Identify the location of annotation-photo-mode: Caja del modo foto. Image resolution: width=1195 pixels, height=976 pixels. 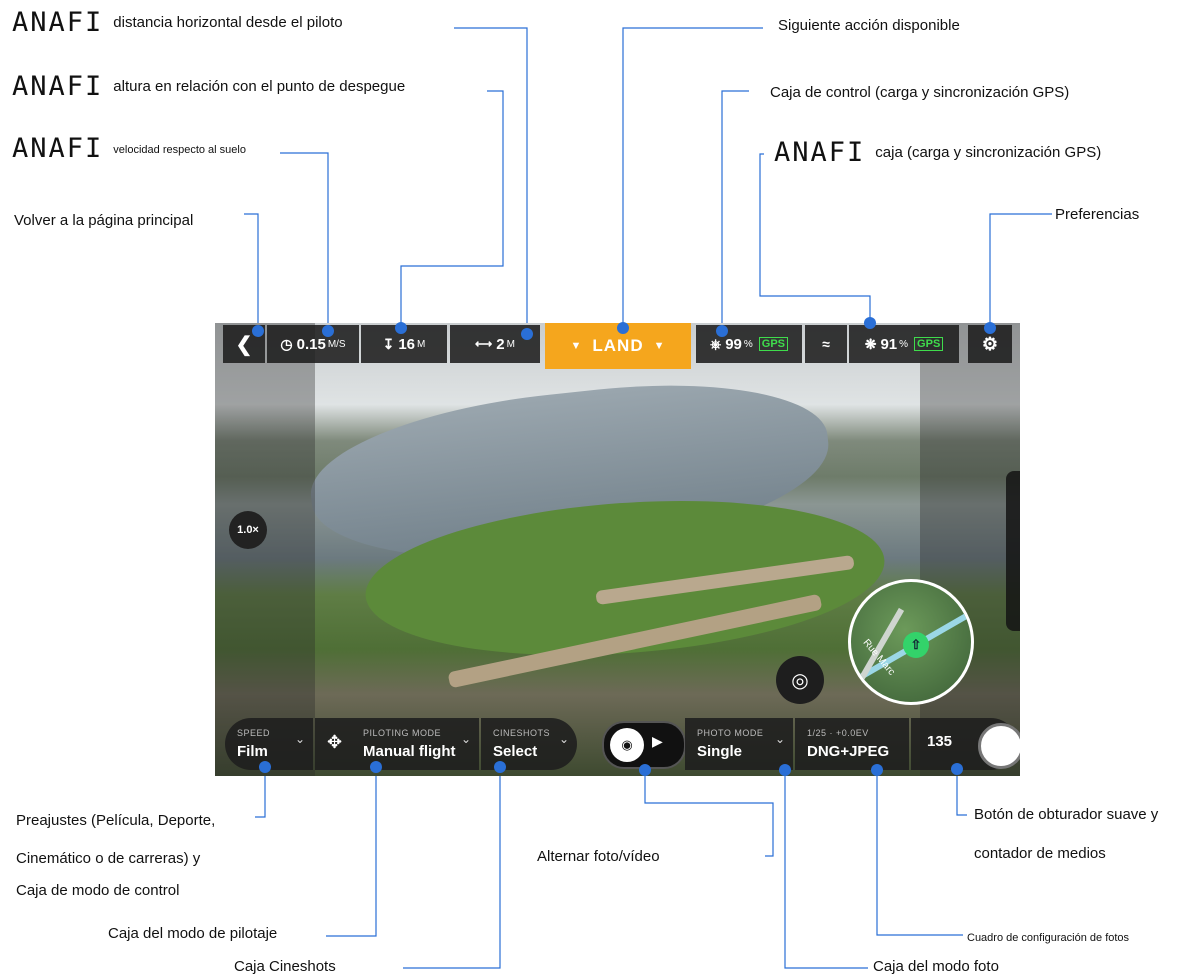
(936, 966).